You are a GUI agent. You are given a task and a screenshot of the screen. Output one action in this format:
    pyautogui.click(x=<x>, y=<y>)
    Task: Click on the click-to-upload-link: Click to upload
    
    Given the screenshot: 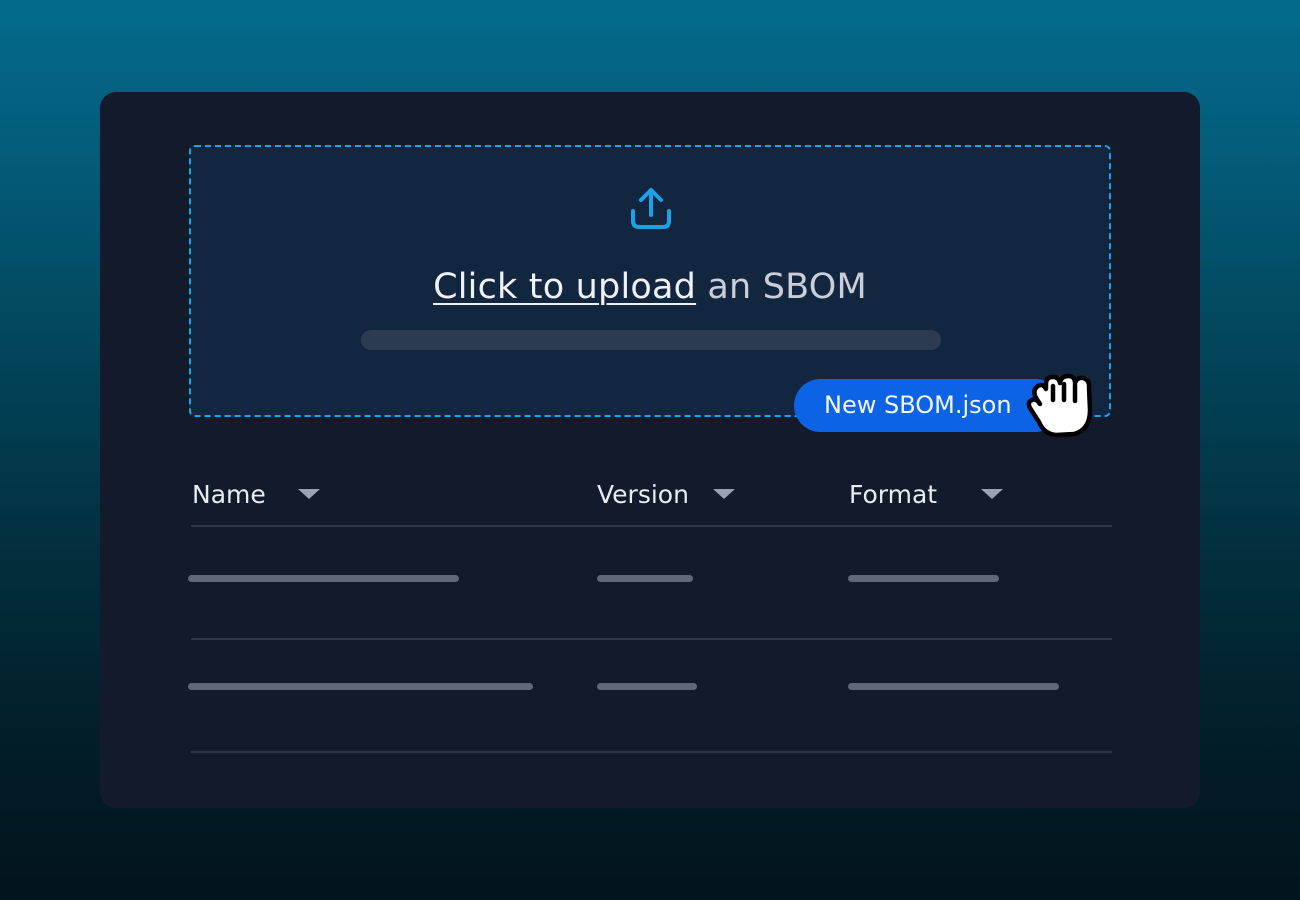 What is the action you would take?
    pyautogui.click(x=564, y=287)
    